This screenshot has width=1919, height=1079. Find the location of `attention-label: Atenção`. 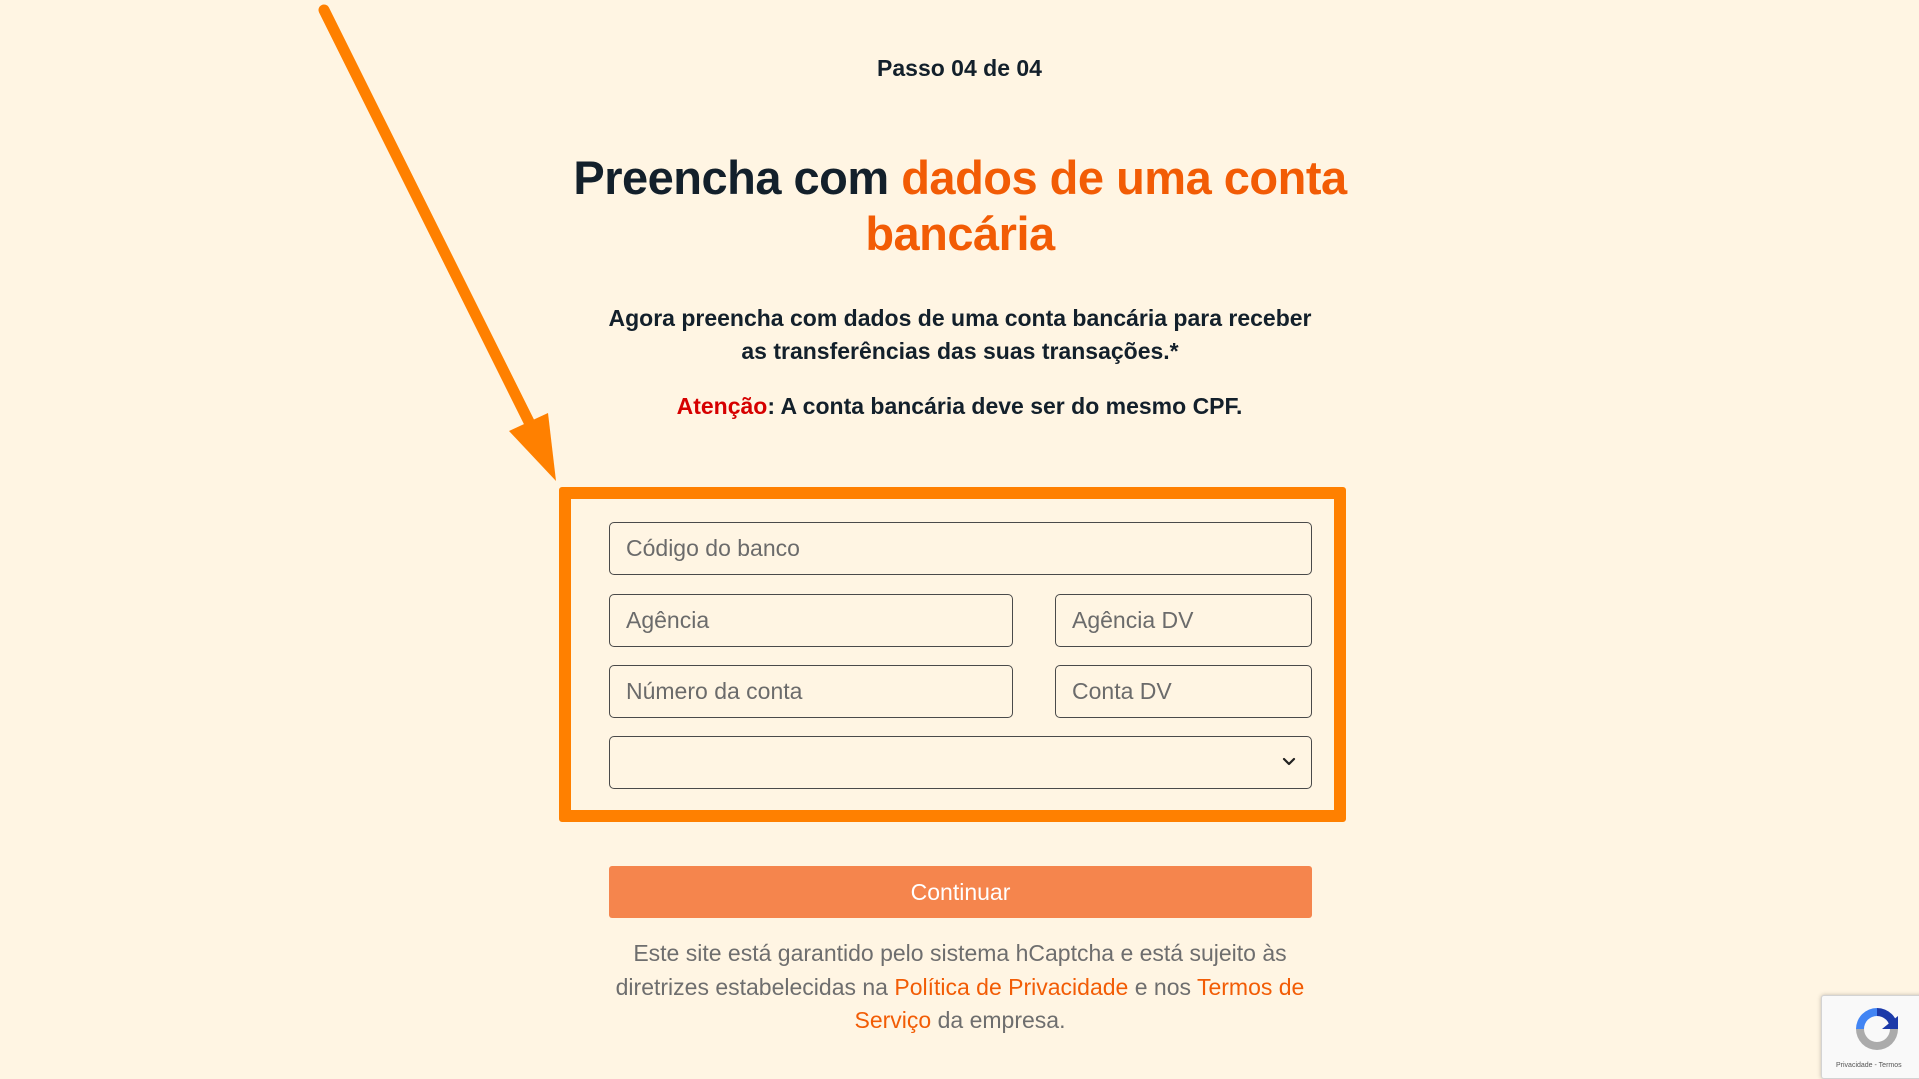

attention-label: Atenção is located at coordinates (722, 406).